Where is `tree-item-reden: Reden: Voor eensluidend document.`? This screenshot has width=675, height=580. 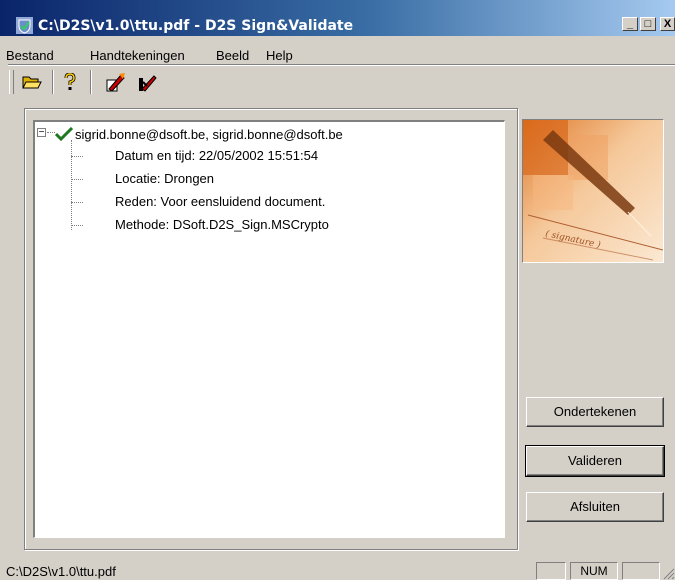
tree-item-reden: Reden: Voor eensluidend document. is located at coordinates (198, 201).